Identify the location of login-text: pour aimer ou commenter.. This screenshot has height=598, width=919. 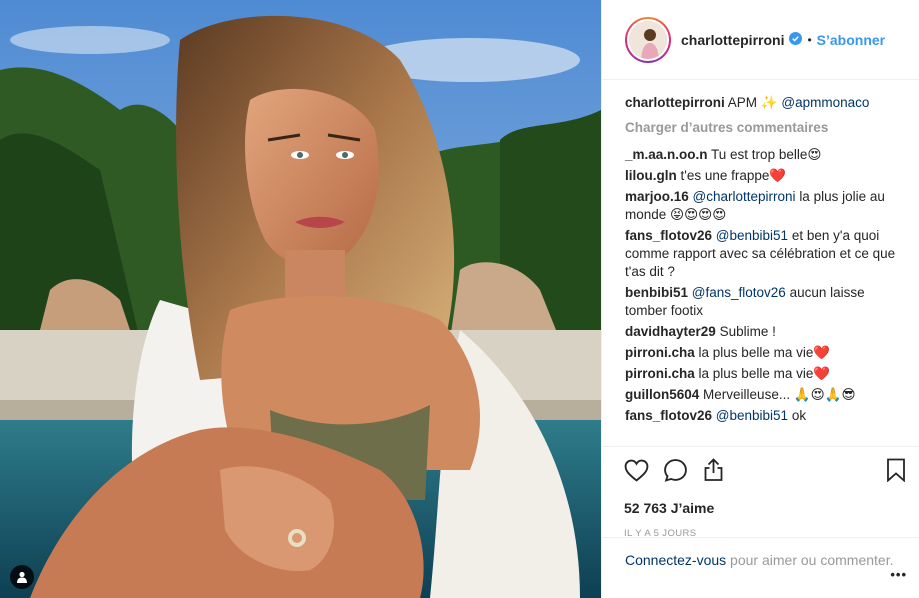
(810, 560).